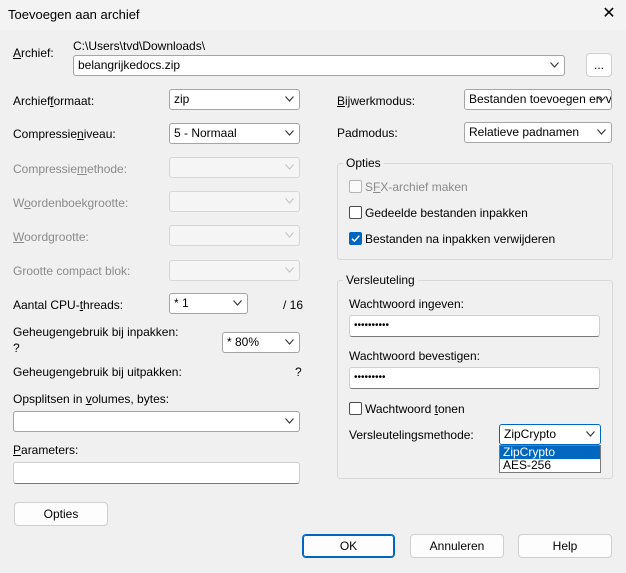  Describe the element at coordinates (411, 435) in the screenshot. I see `enc-method-label: Versleutelingsmethode:` at that location.